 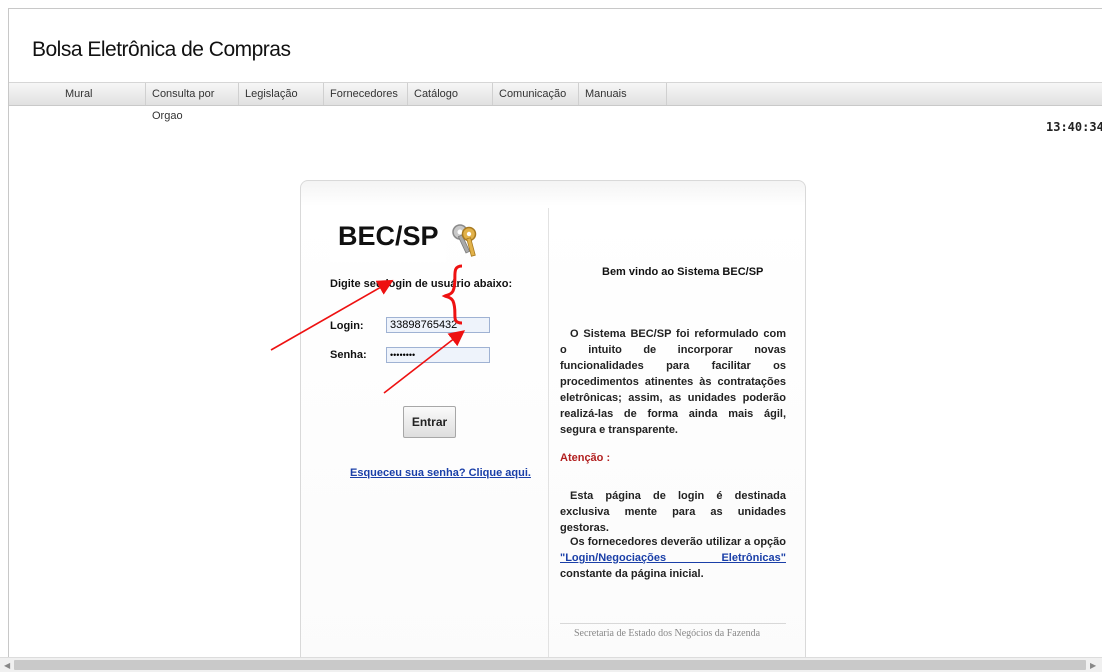 What do you see at coordinates (161, 49) in the screenshot?
I see `app-title: Bolsa Eletrônica de Compras` at bounding box center [161, 49].